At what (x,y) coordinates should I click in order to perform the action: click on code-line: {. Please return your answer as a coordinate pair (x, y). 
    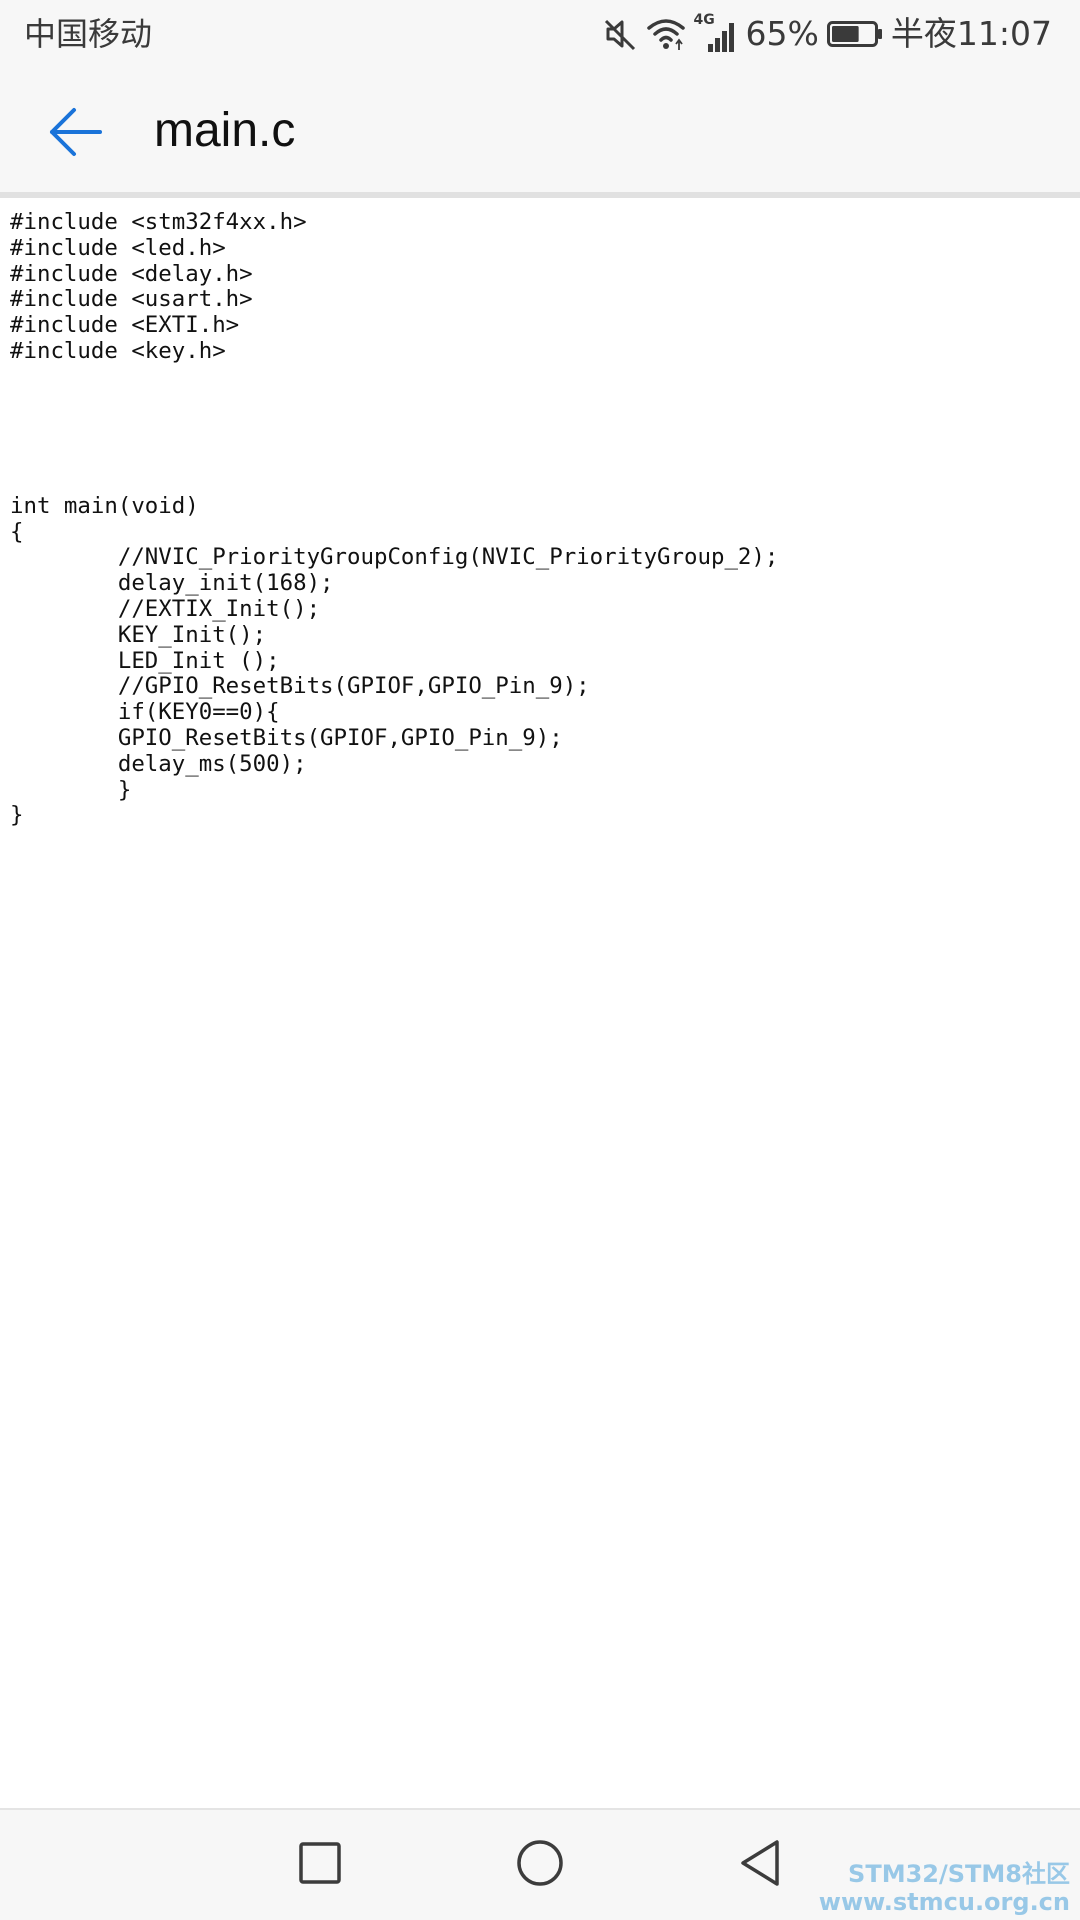
    Looking at the image, I should click on (17, 531).